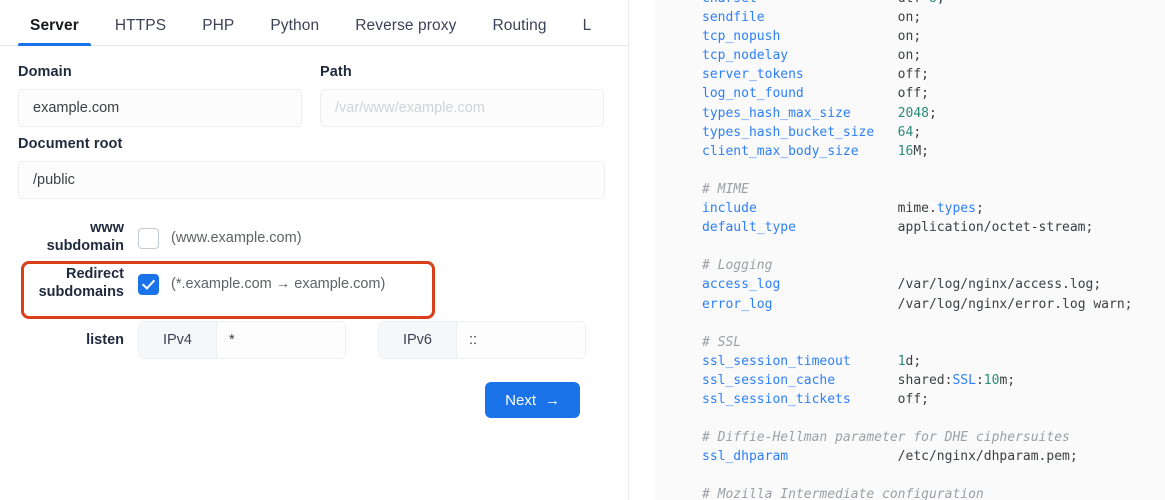  Describe the element at coordinates (815, 399) in the screenshot. I see `code-line: ssl_session_tickets off;` at that location.